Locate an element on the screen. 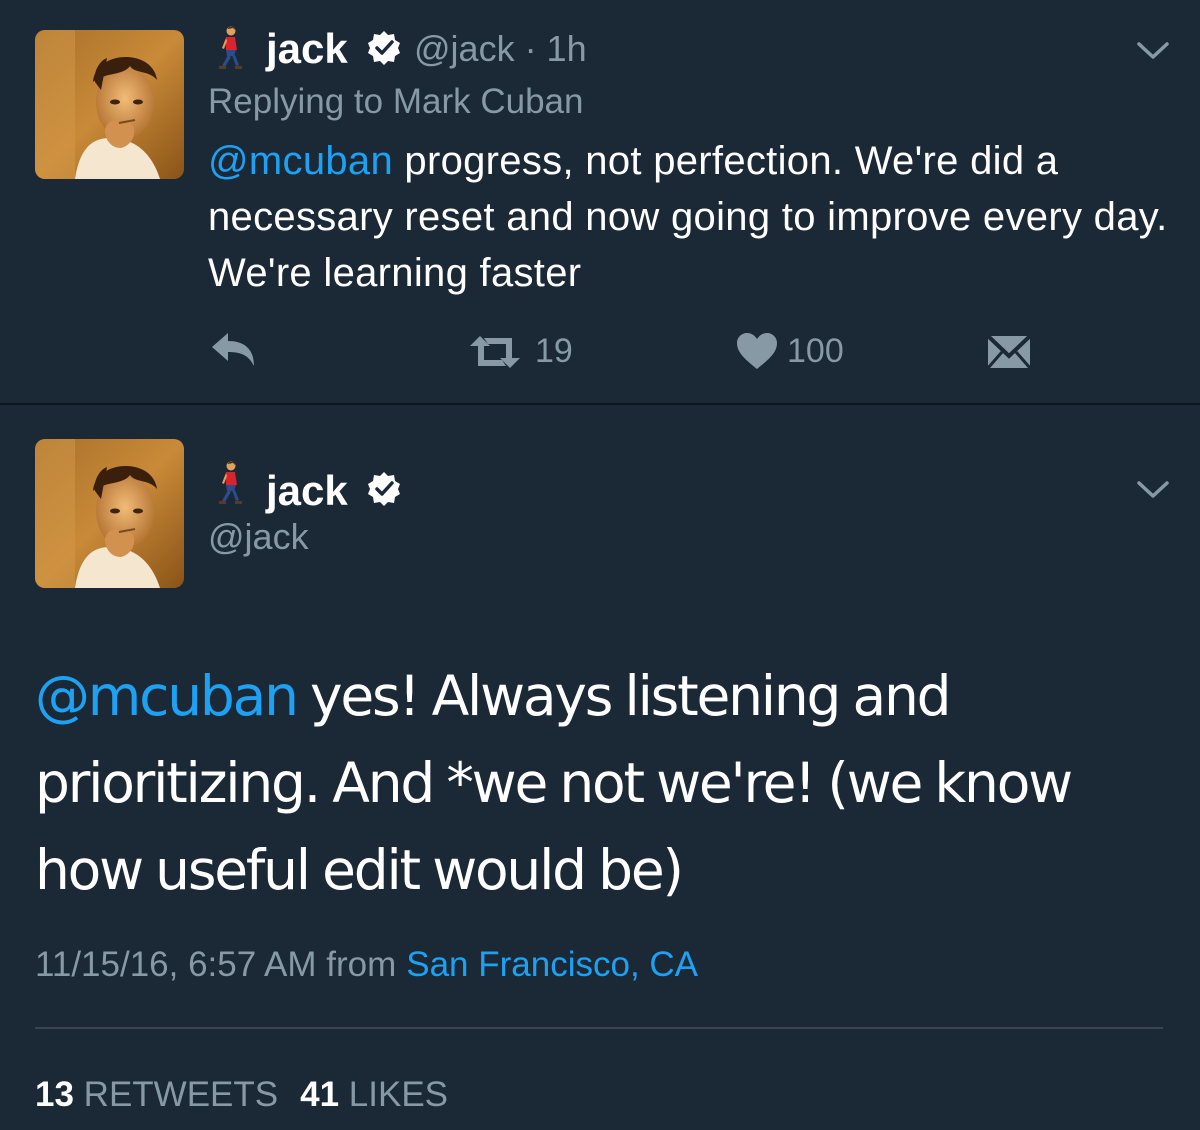  retweets-stat: 13 RETWEETS is located at coordinates (156, 1094).